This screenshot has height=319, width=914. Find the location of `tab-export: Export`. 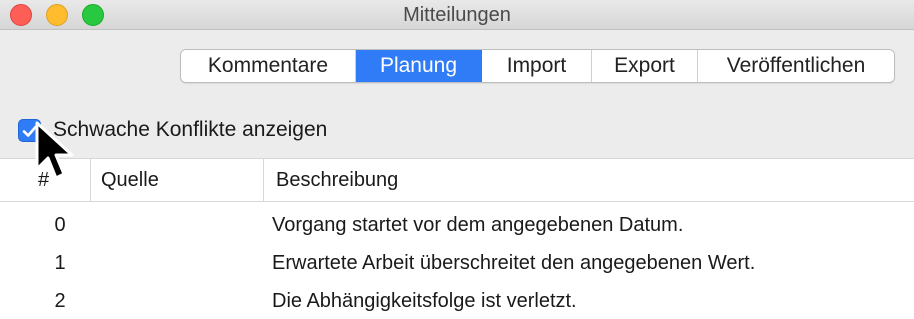

tab-export: Export is located at coordinates (645, 66).